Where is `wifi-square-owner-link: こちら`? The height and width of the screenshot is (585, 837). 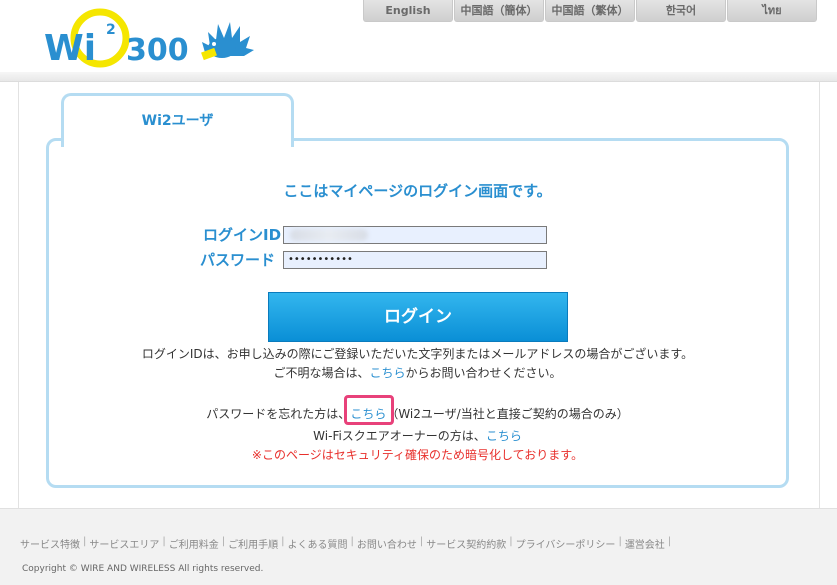
wifi-square-owner-link: こちら is located at coordinates (504, 436).